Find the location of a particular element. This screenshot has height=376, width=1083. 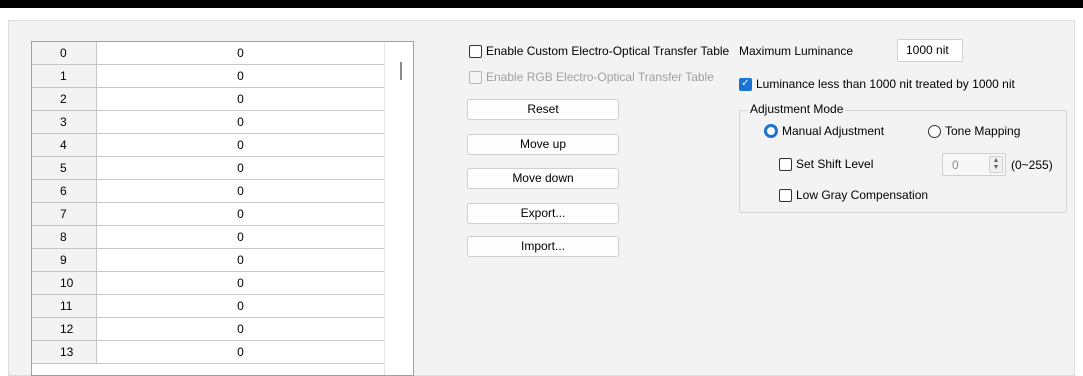

table-row: 40 is located at coordinates (208, 145).